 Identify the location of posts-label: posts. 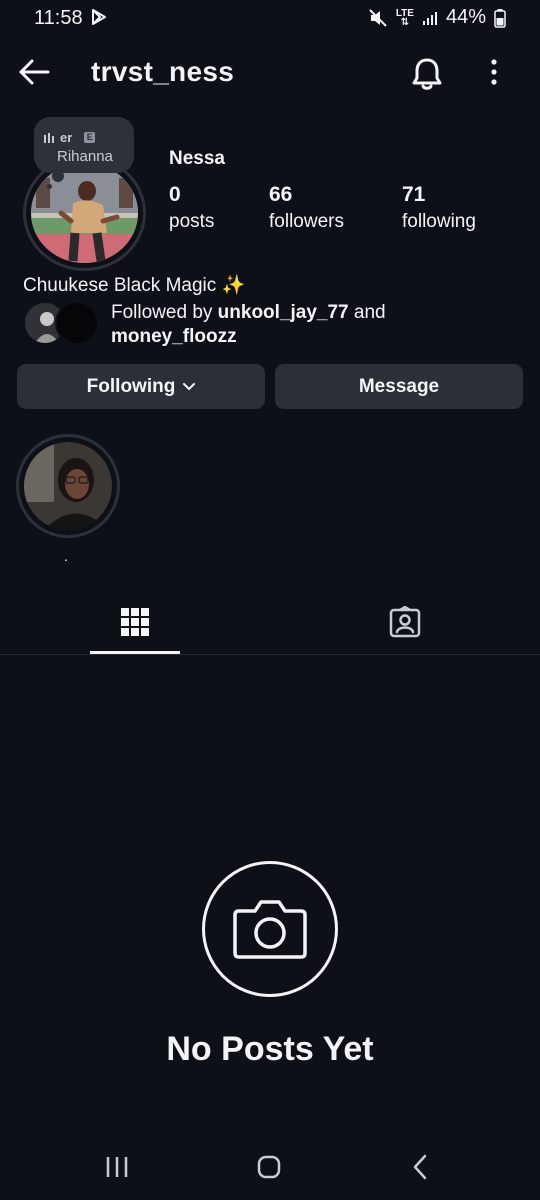
(192, 221).